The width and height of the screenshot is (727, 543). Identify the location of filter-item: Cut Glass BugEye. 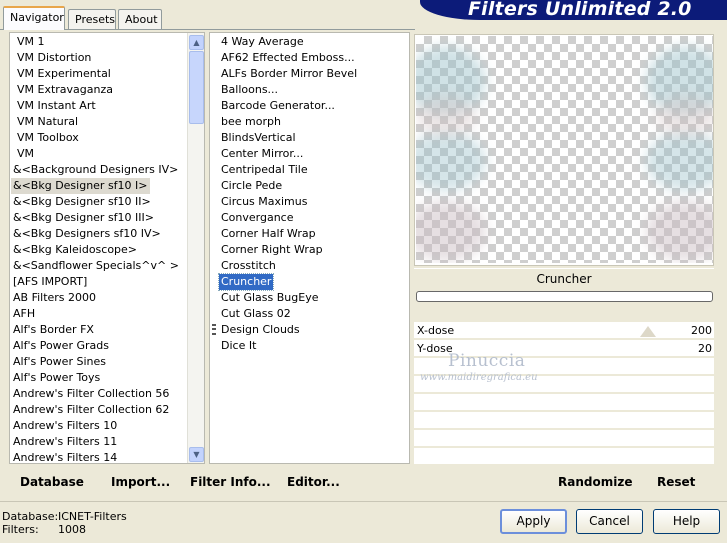
(269, 298).